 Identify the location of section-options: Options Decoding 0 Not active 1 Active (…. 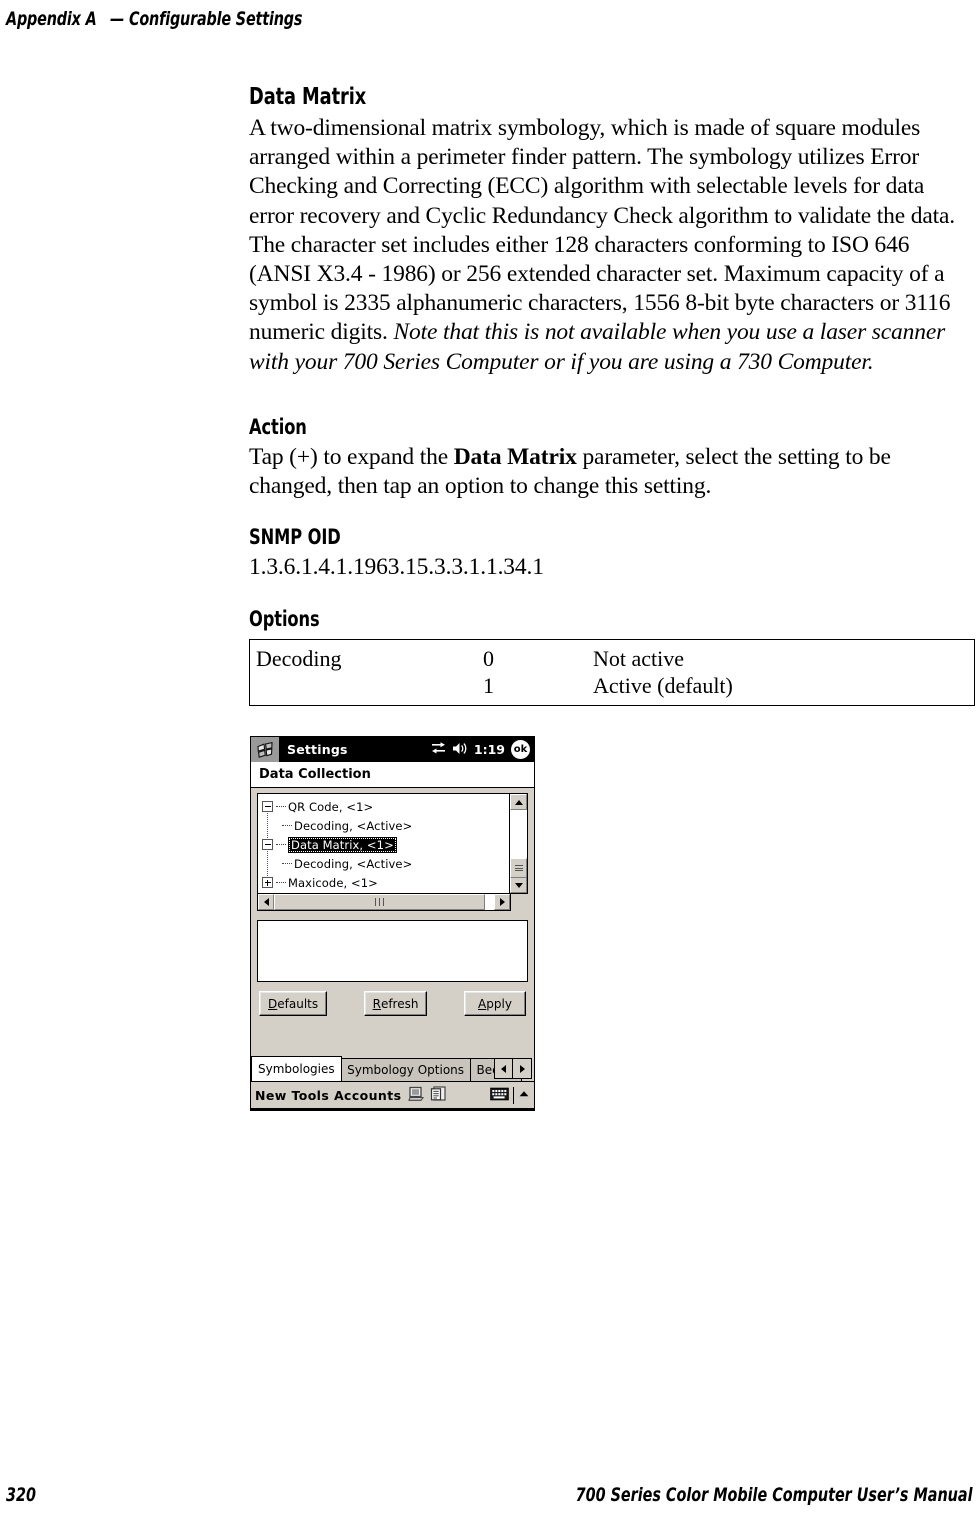
(612, 656).